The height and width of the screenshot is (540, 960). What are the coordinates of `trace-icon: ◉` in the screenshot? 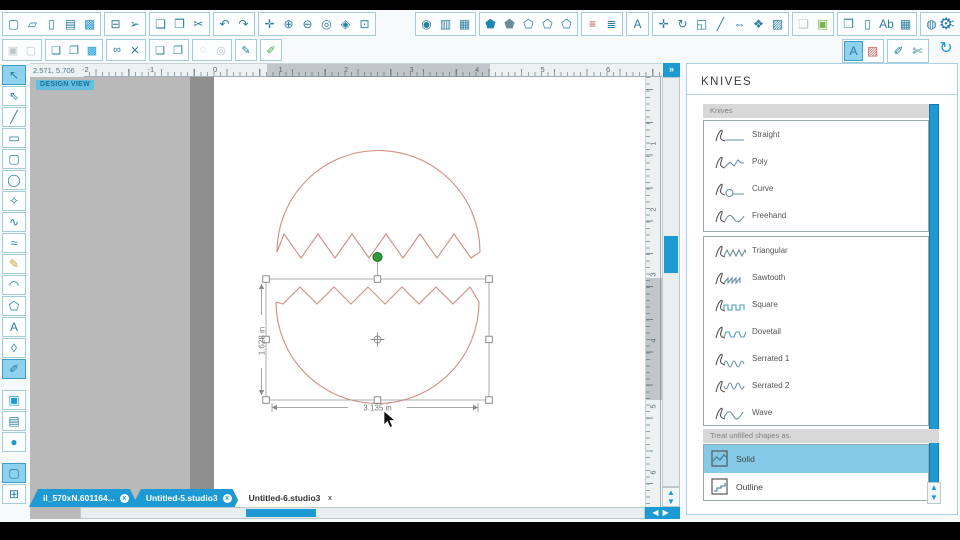 It's located at (426, 24).